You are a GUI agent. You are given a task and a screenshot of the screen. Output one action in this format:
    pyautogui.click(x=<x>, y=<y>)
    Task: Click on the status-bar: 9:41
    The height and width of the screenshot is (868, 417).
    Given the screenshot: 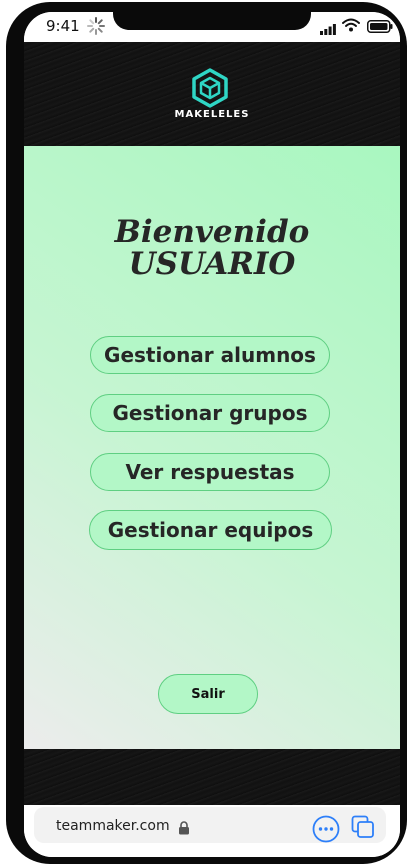 What is the action you would take?
    pyautogui.click(x=212, y=27)
    